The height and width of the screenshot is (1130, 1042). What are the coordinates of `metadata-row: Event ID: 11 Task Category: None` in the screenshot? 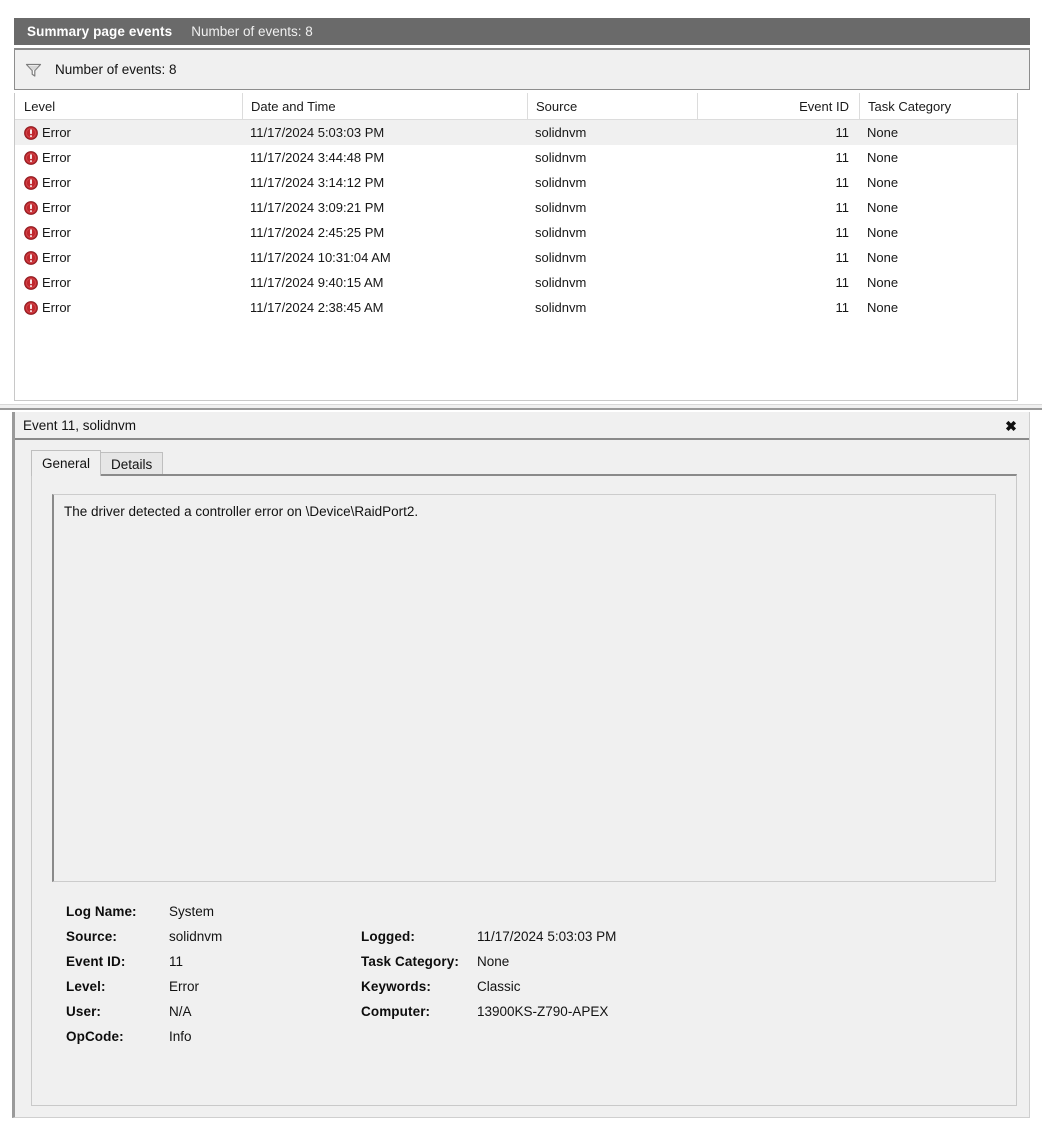 It's located at (516, 966).